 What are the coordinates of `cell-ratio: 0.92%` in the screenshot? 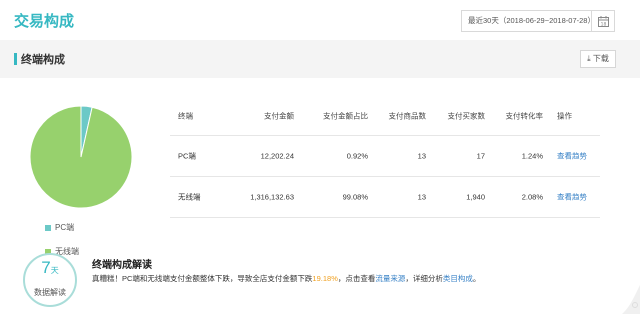 It's located at (357, 156).